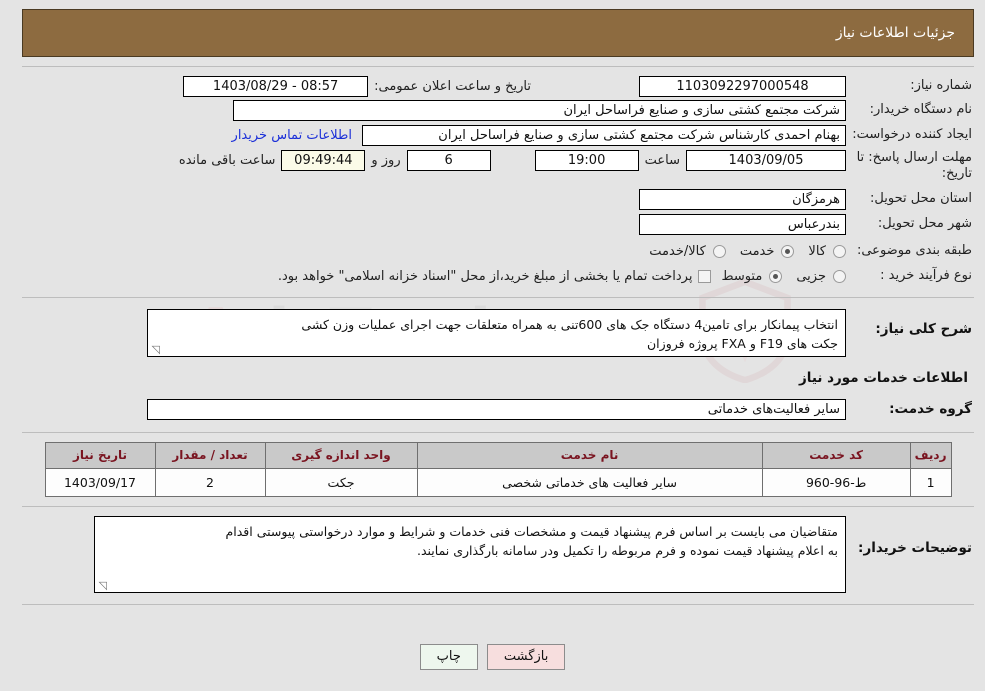  I want to click on treasury-checkbox, so click(705, 276).